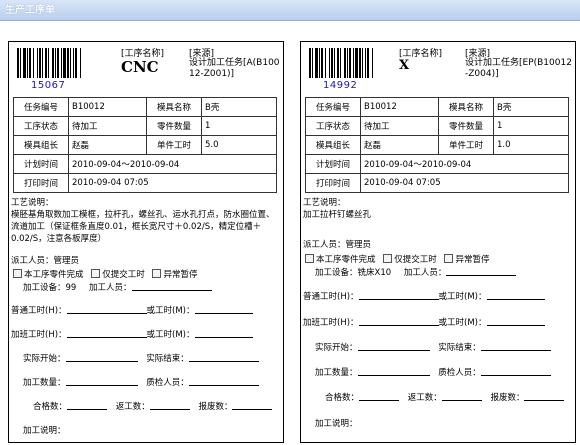 This screenshot has height=445, width=580. What do you see at coordinates (39, 335) in the screenshot?
I see `overtime-hours-label: 加班工时(H)：` at bounding box center [39, 335].